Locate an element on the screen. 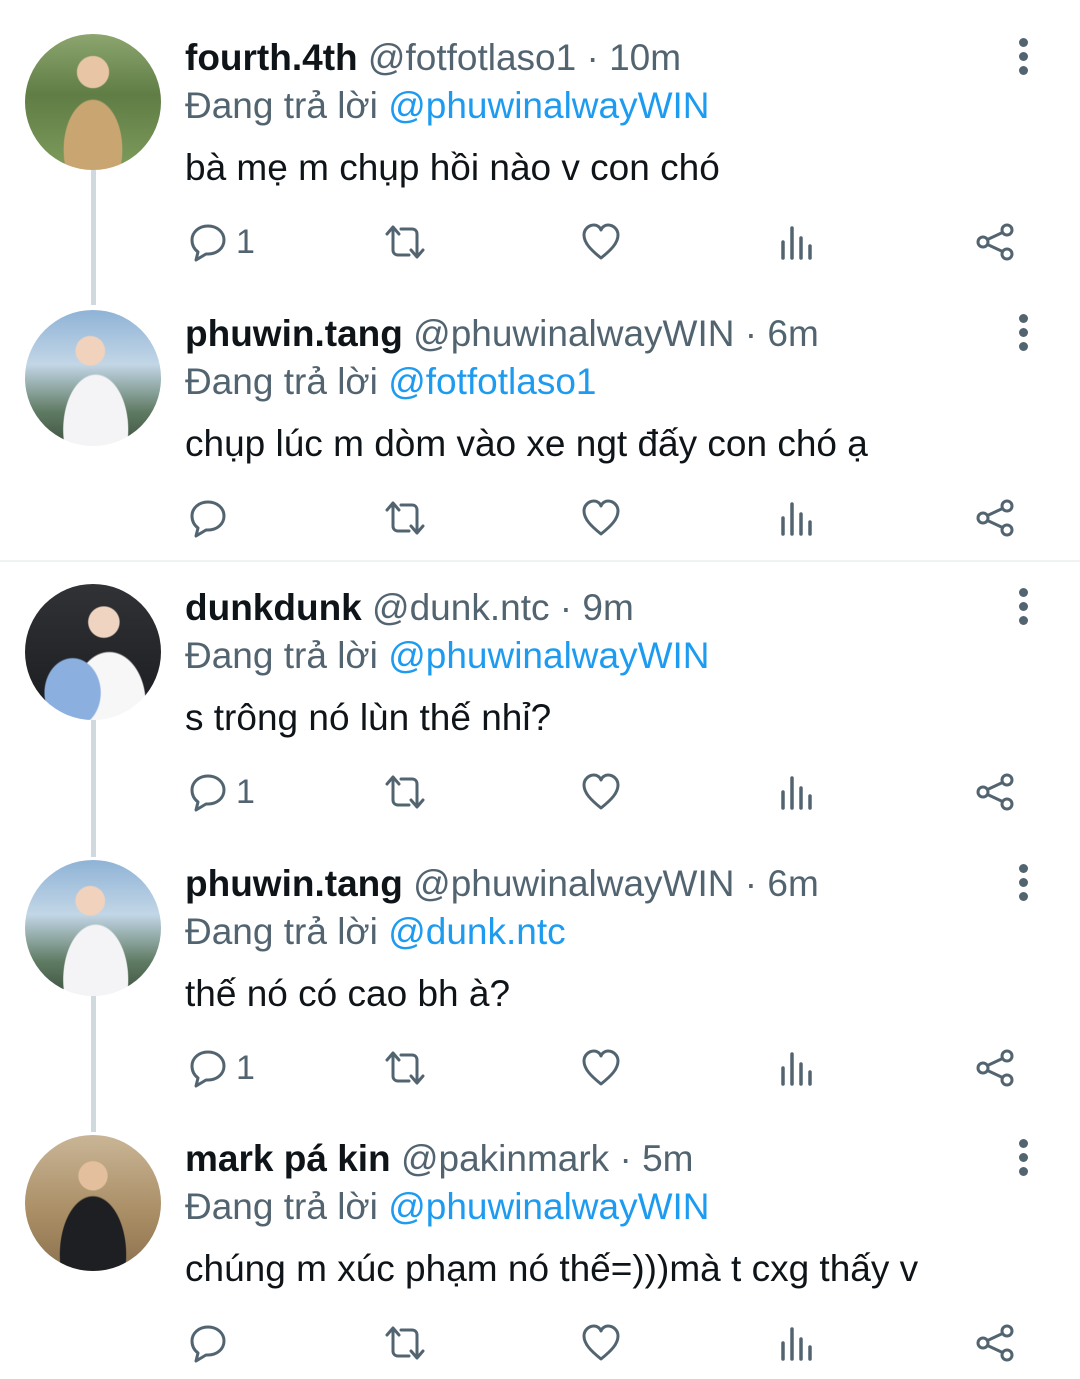 The height and width of the screenshot is (1379, 1080). handle: @pakinmark is located at coordinates (505, 1158).